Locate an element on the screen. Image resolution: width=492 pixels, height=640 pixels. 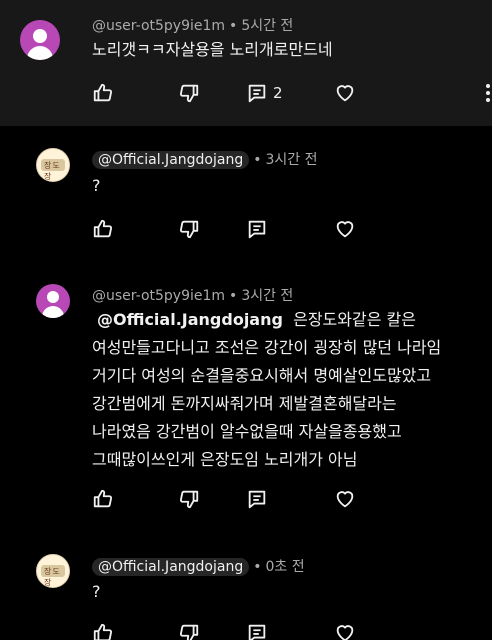
comment-line: 그때많이쓰인게 은장도임 노리개가 아님 is located at coordinates (225, 459).